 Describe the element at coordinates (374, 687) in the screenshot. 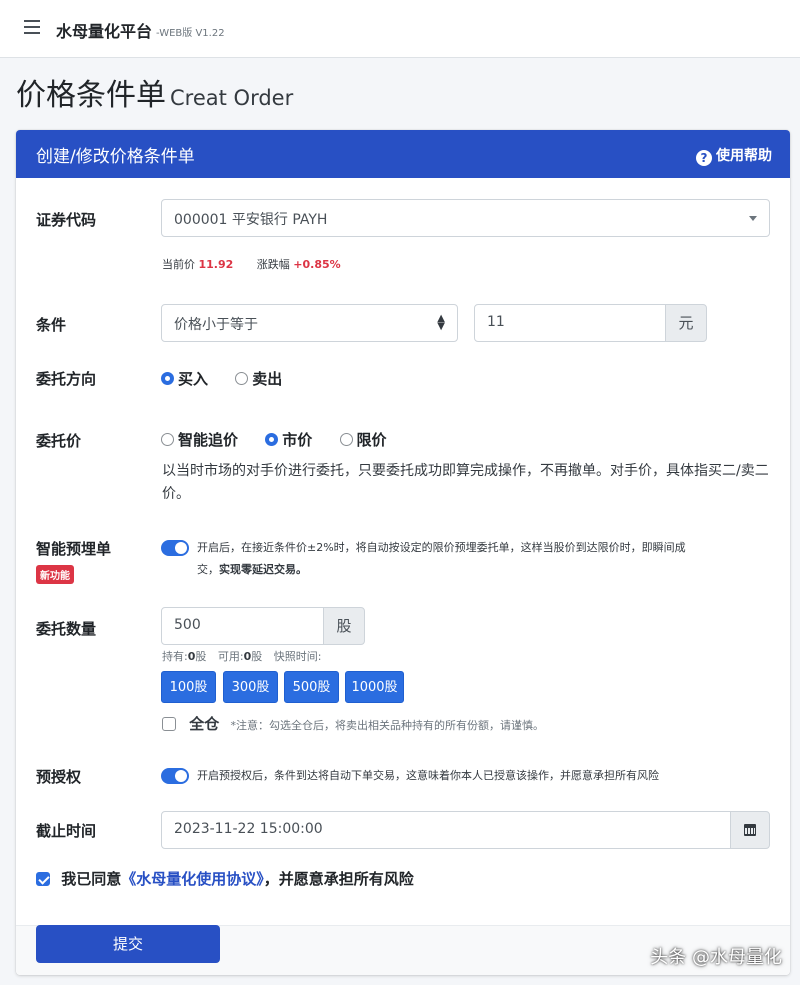

I see `quick-qty-1000-button: 1000股` at that location.